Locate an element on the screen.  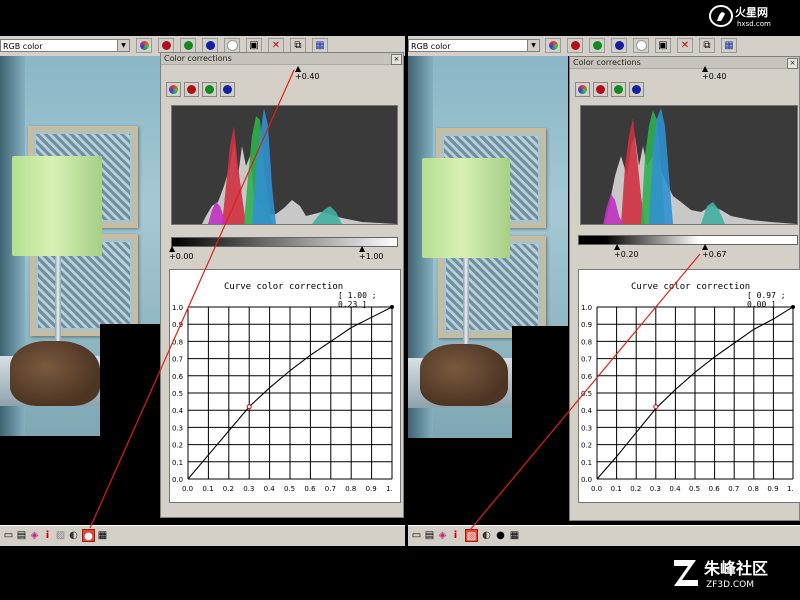
zf-logo-icon: 朱峰社区 ZF3D.COM is located at coordinates (721, 574).